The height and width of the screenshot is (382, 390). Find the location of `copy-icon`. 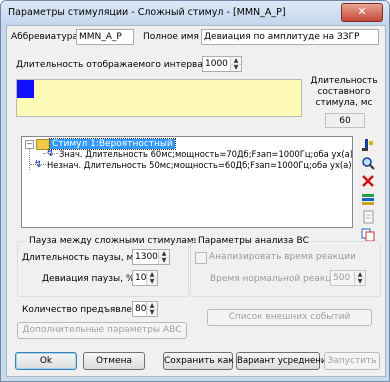

copy-icon is located at coordinates (368, 235).